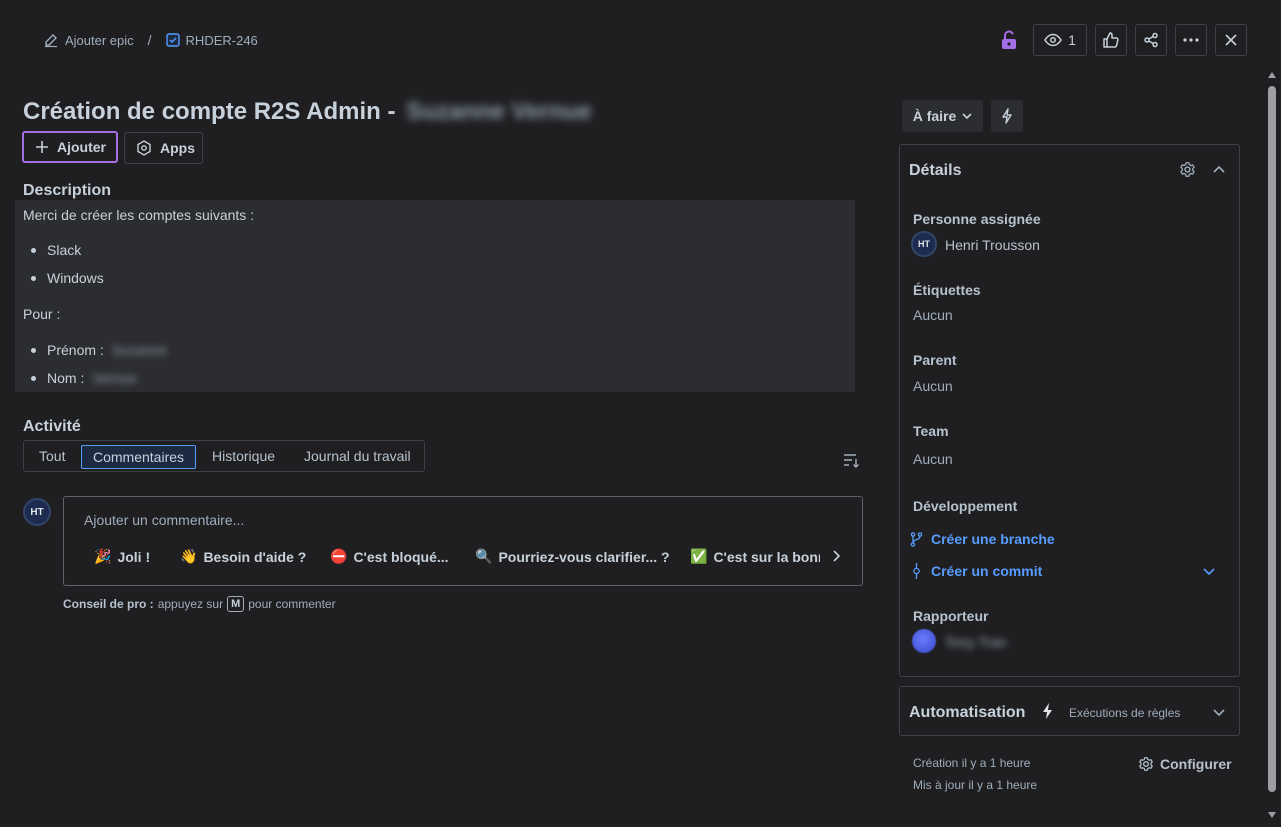 The image size is (1281, 827). Describe the element at coordinates (699, 556) in the screenshot. I see `check-emoji-icon: ✅` at that location.